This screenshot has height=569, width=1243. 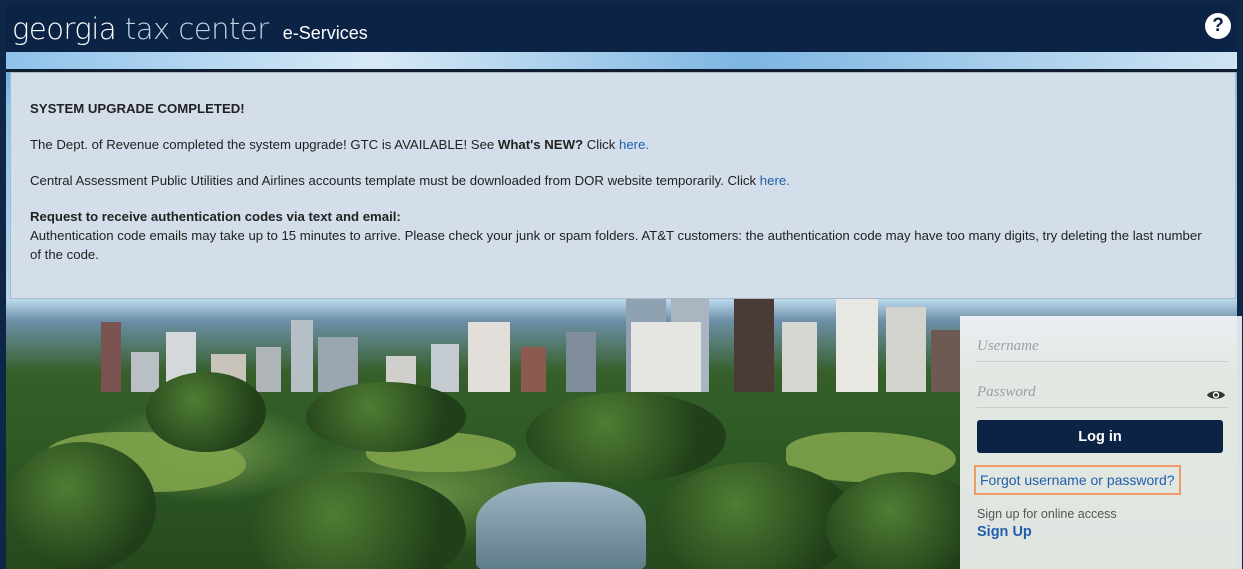 What do you see at coordinates (1102, 392) in the screenshot?
I see `password-input` at bounding box center [1102, 392].